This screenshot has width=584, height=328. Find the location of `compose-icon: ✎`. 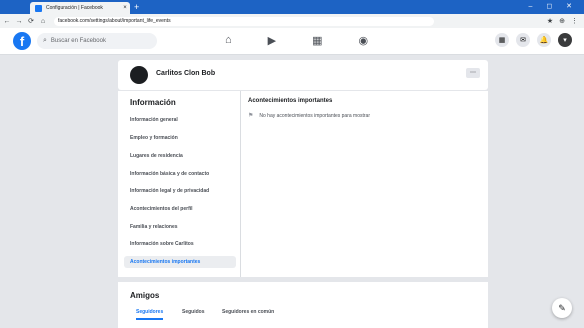

compose-icon: ✎ is located at coordinates (562, 307).